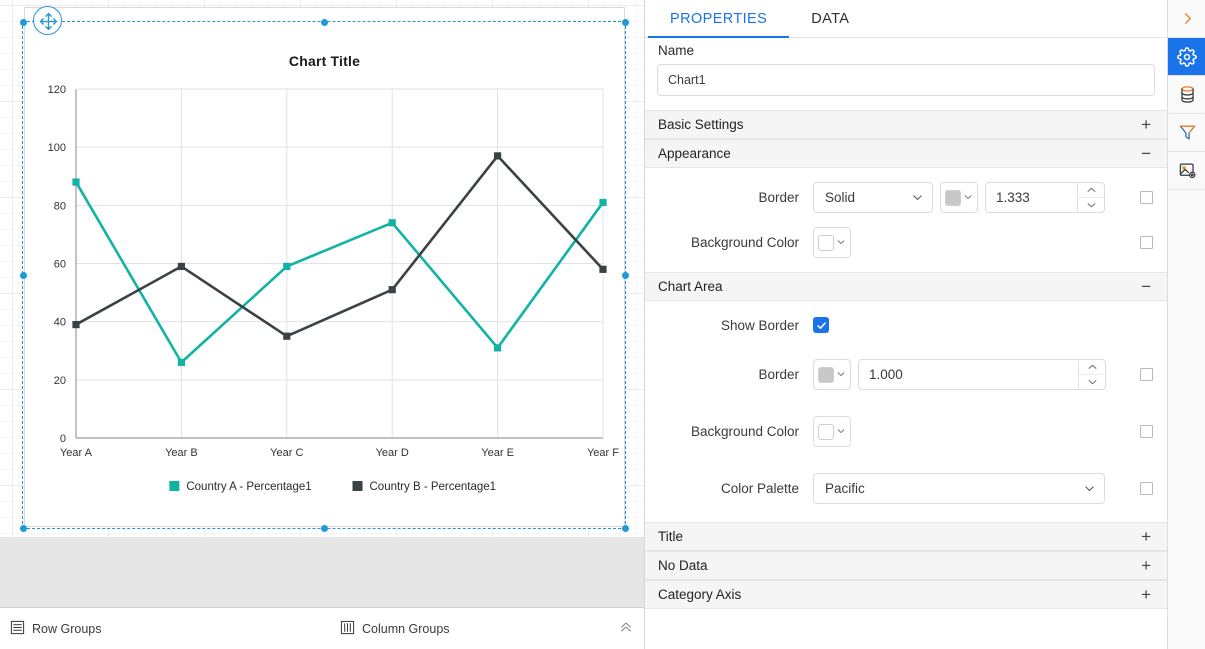  Describe the element at coordinates (1146, 286) in the screenshot. I see `section-chart-area-toggle-icon: −` at that location.